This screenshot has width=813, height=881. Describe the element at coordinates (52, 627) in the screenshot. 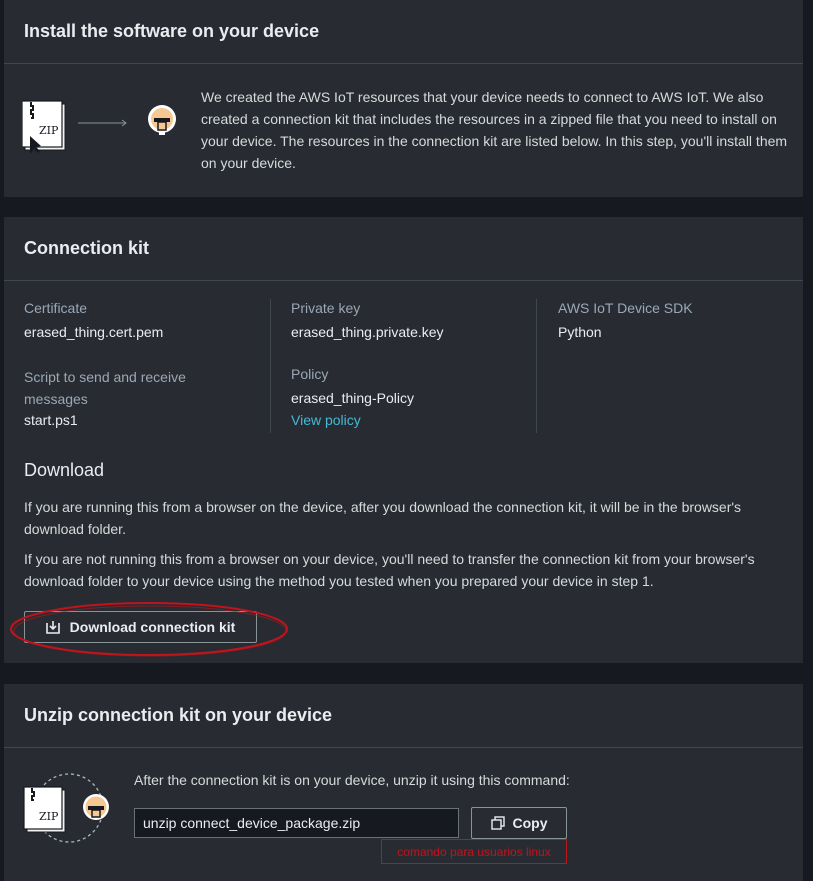

I see `download-icon` at that location.